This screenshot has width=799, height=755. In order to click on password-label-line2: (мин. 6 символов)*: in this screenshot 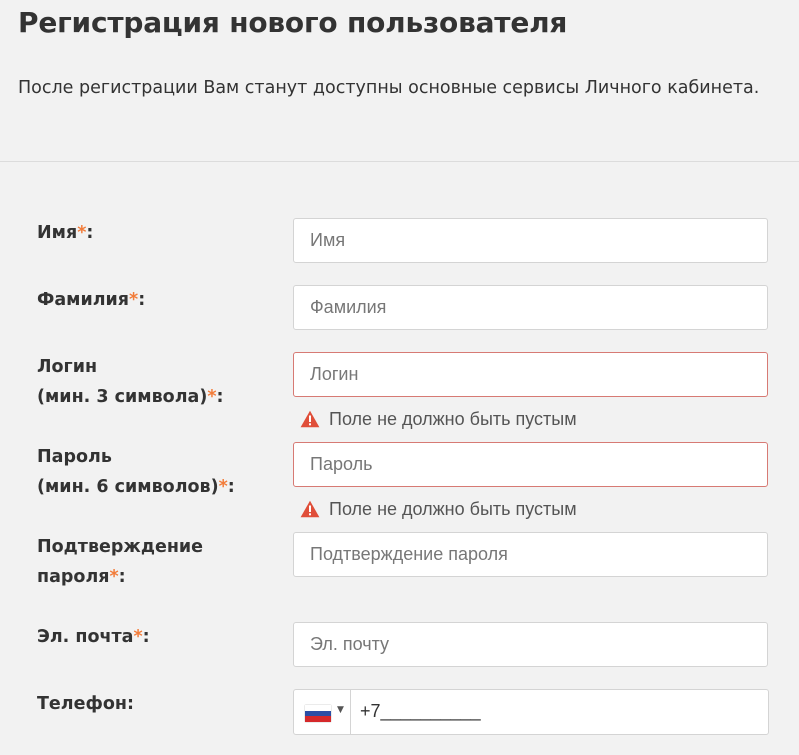, I will do `click(136, 487)`.